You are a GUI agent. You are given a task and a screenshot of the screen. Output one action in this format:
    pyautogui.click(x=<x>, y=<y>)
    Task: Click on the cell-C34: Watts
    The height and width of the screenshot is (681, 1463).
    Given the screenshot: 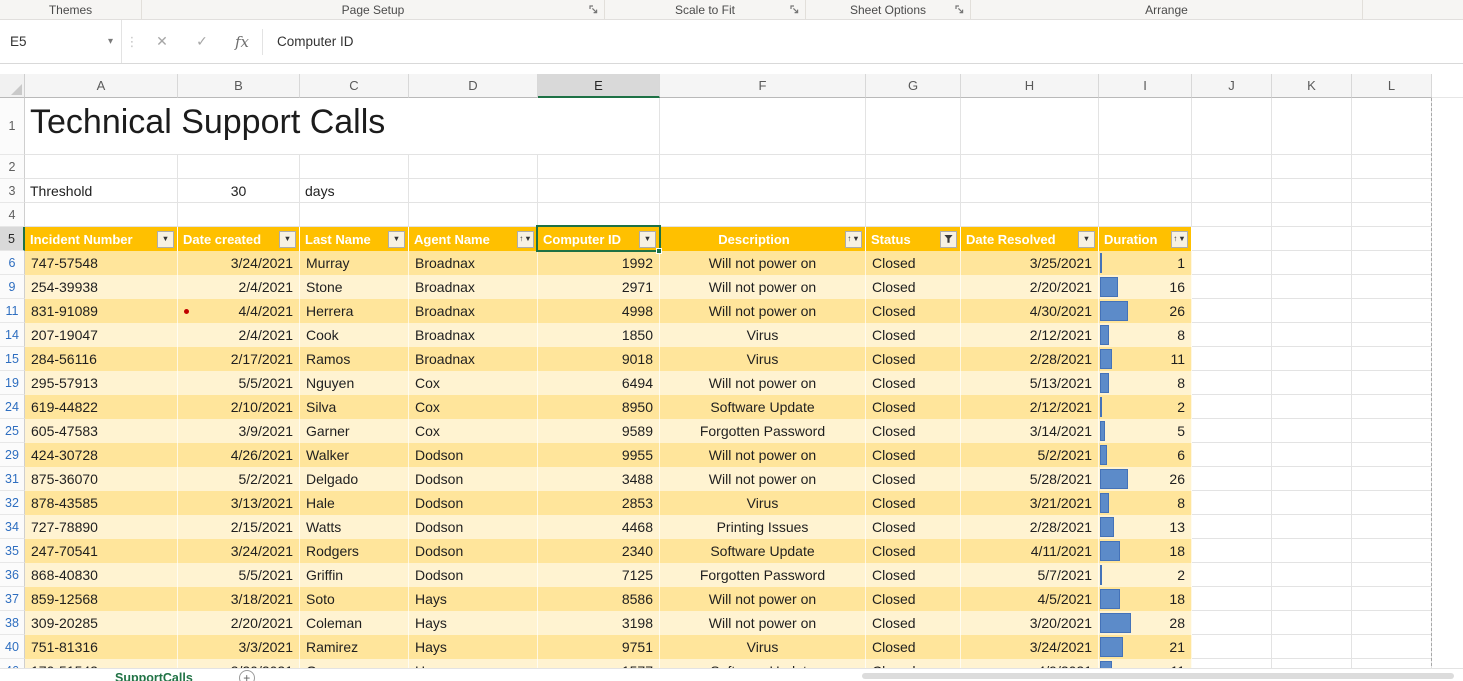 What is the action you would take?
    pyautogui.click(x=354, y=527)
    